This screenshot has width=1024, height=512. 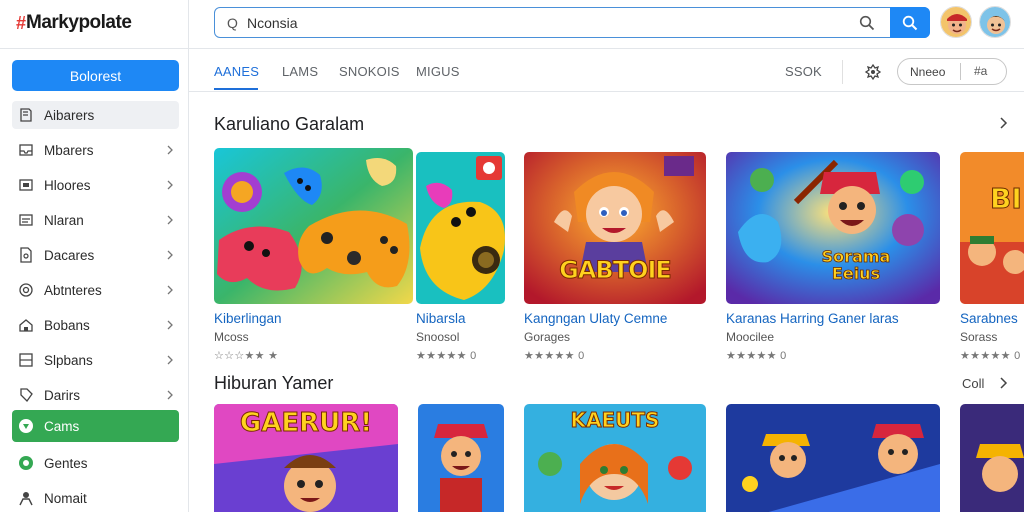 I want to click on profile-avatar, so click(x=995, y=22).